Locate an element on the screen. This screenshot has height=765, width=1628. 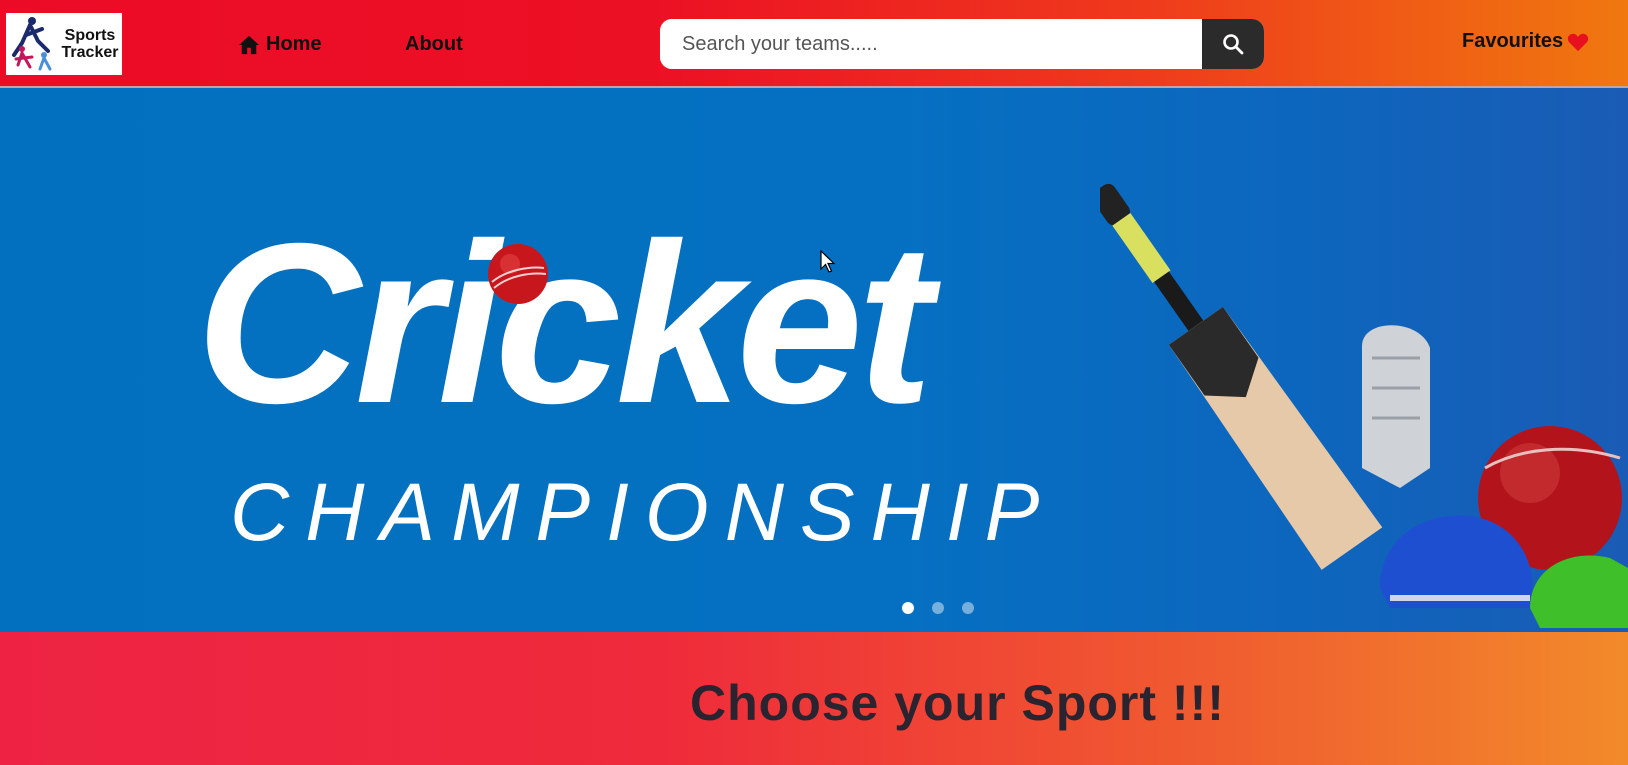
search-icon is located at coordinates (1233, 44).